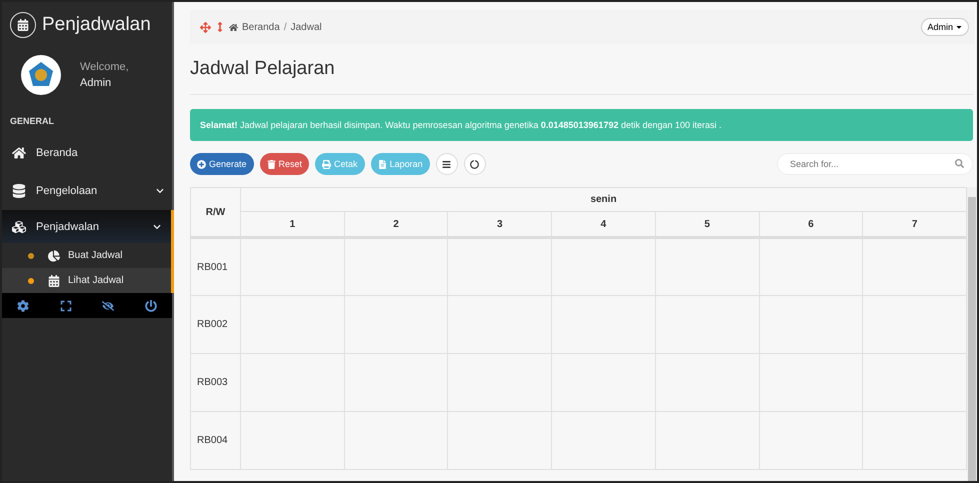  Describe the element at coordinates (707, 225) in the screenshot. I see `column-header: 5` at that location.